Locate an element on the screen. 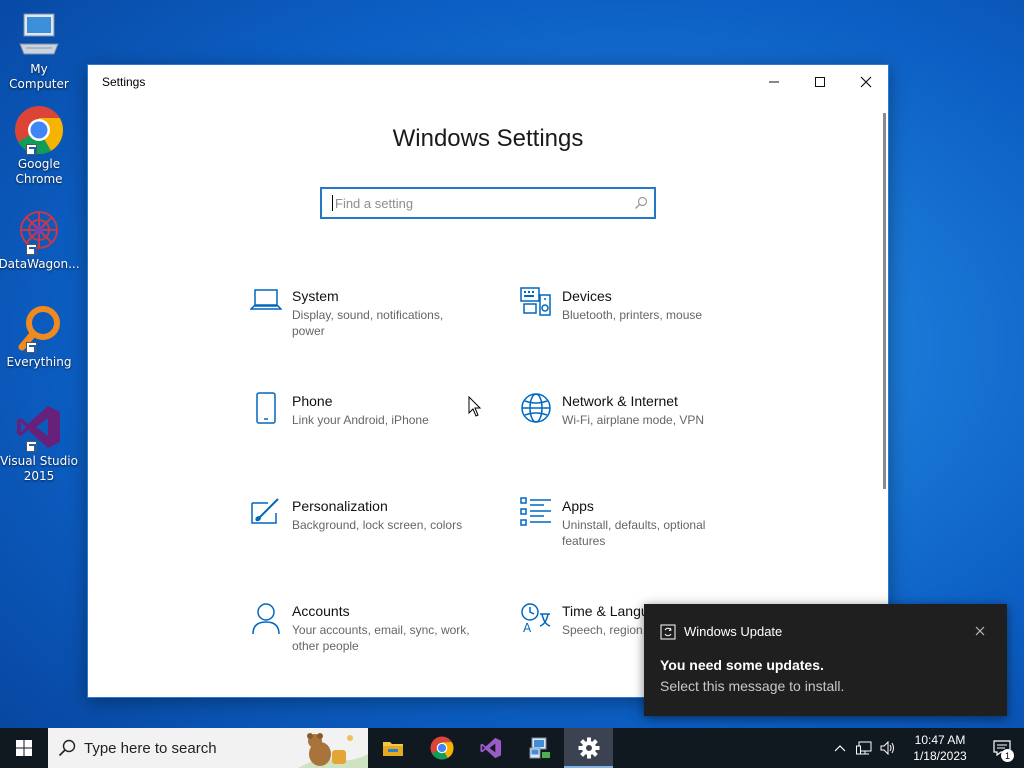 The height and width of the screenshot is (768, 1024). minimize-icon is located at coordinates (774, 82).